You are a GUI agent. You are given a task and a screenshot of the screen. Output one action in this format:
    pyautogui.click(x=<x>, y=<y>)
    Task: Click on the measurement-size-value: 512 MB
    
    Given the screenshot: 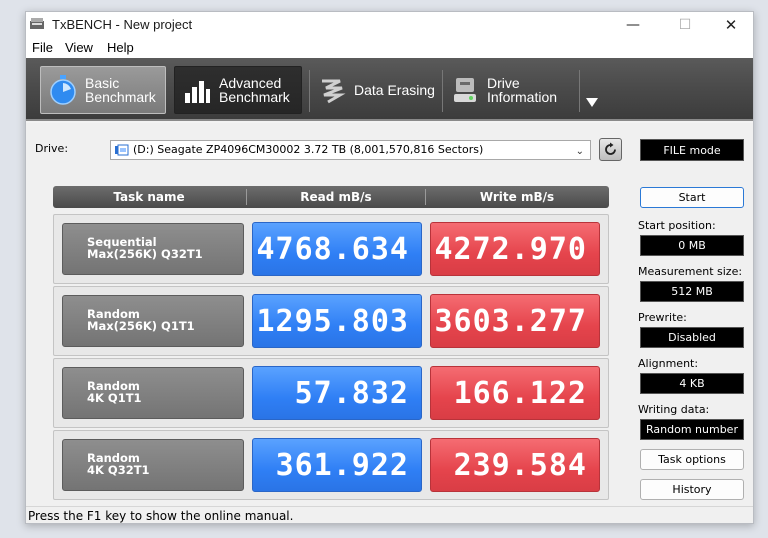 What is the action you would take?
    pyautogui.click(x=692, y=291)
    